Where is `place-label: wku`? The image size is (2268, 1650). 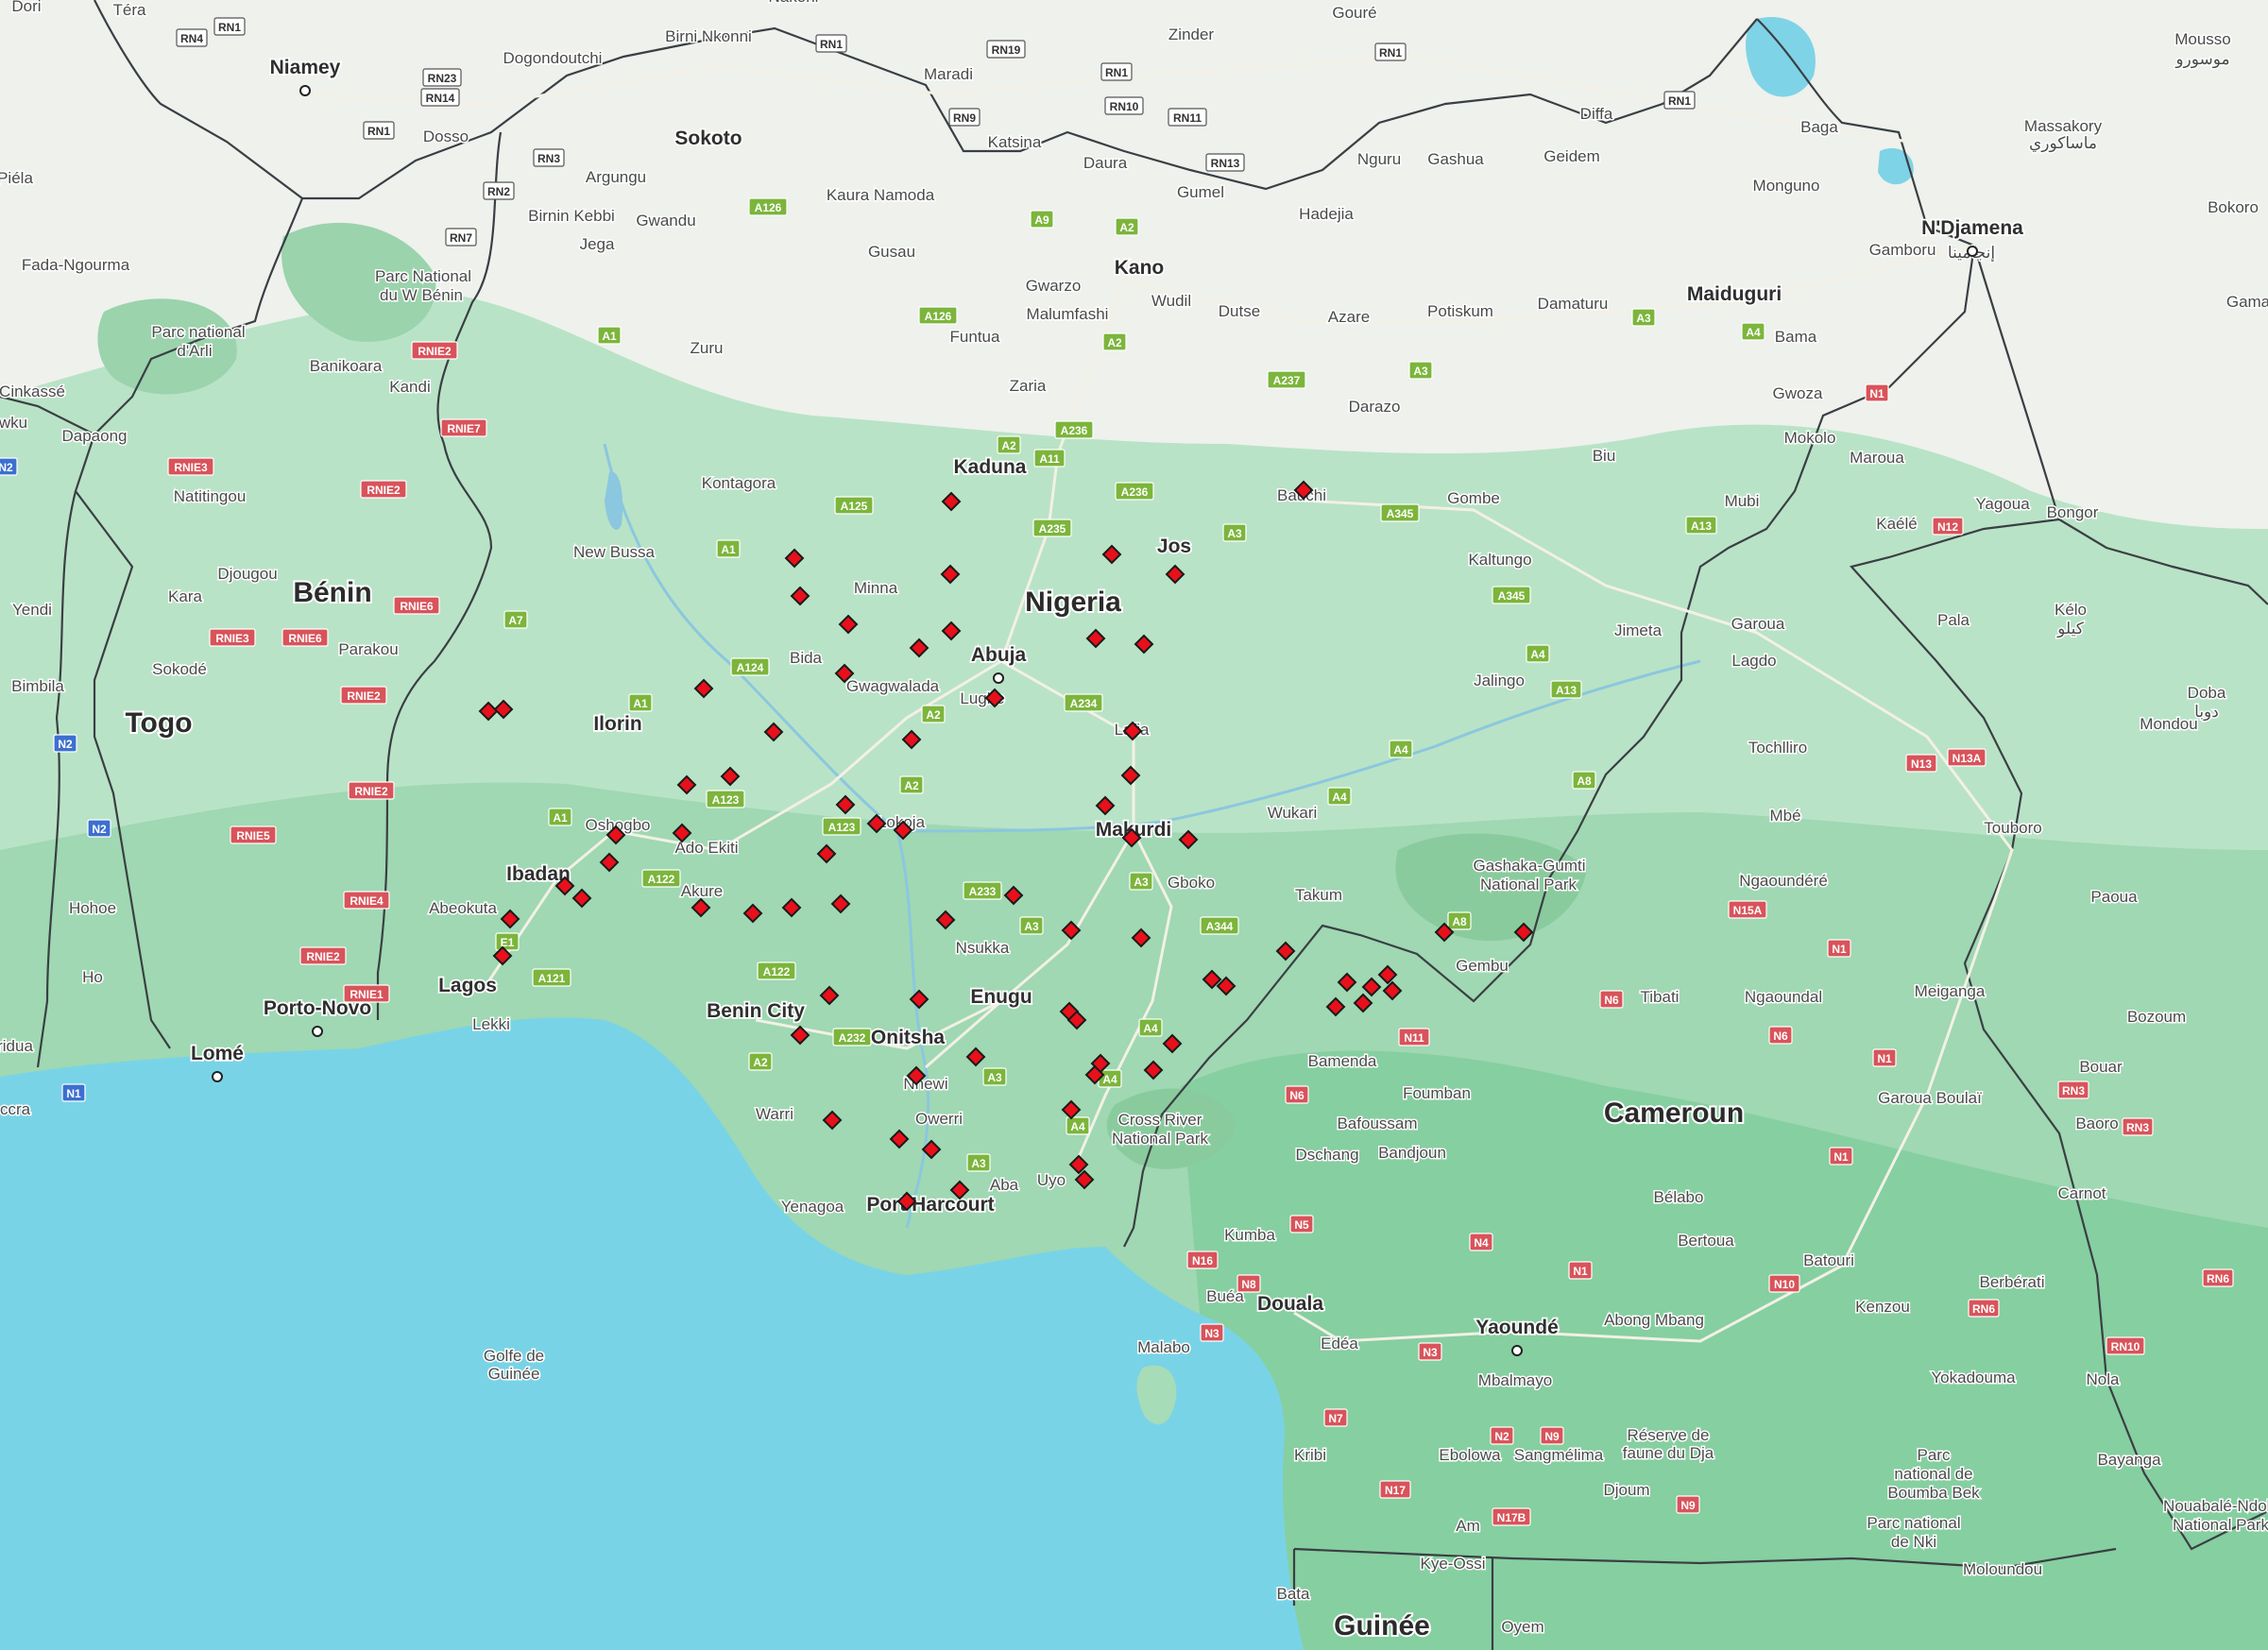
place-label: wku is located at coordinates (14, 423).